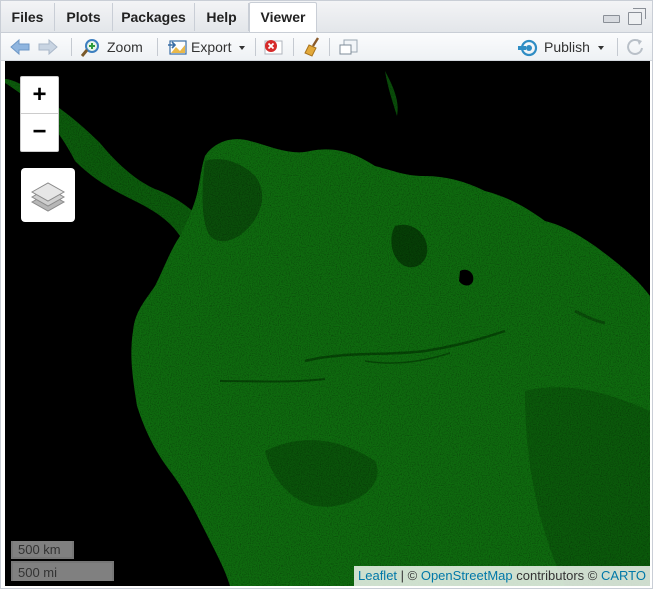 The image size is (653, 589). I want to click on openstreetmap-link: OpenStreetMap, so click(467, 575).